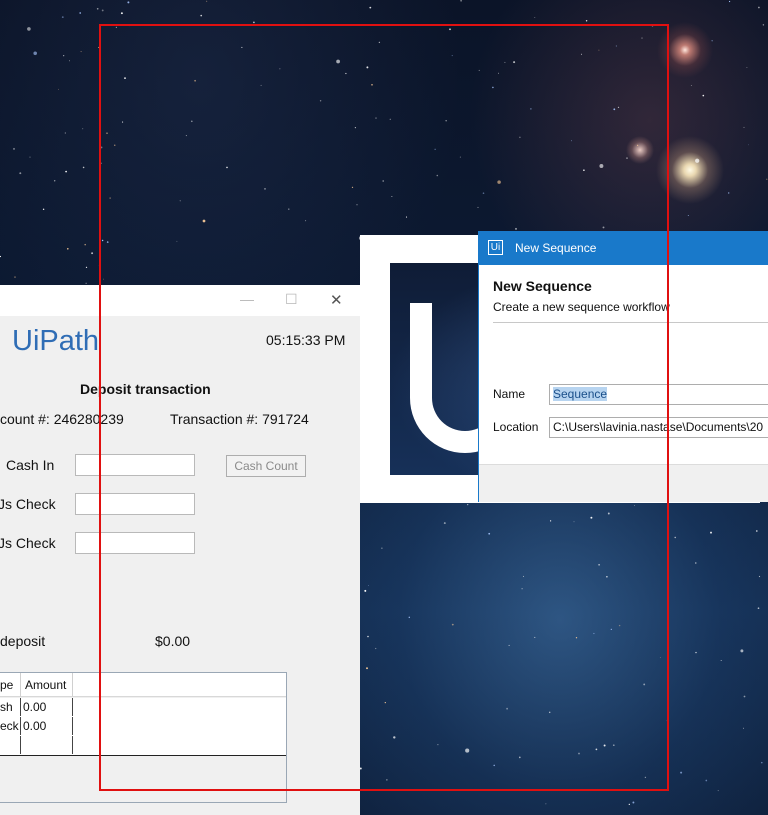 The image size is (768, 815). I want to click on dialog-title-bar: Ui New Sequence, so click(623, 248).